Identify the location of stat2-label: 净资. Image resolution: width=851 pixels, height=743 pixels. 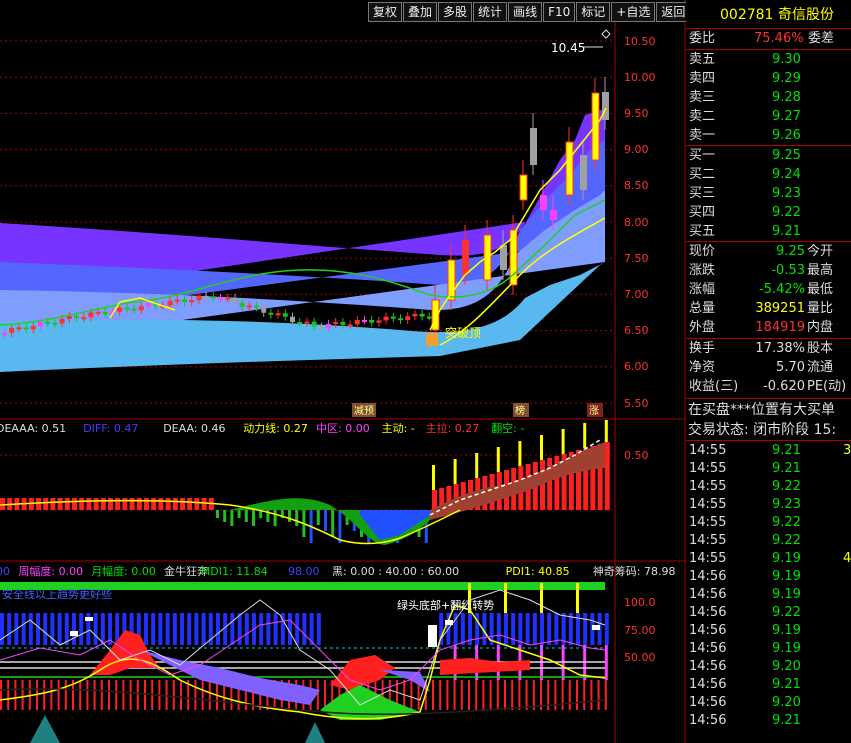
(702, 367).